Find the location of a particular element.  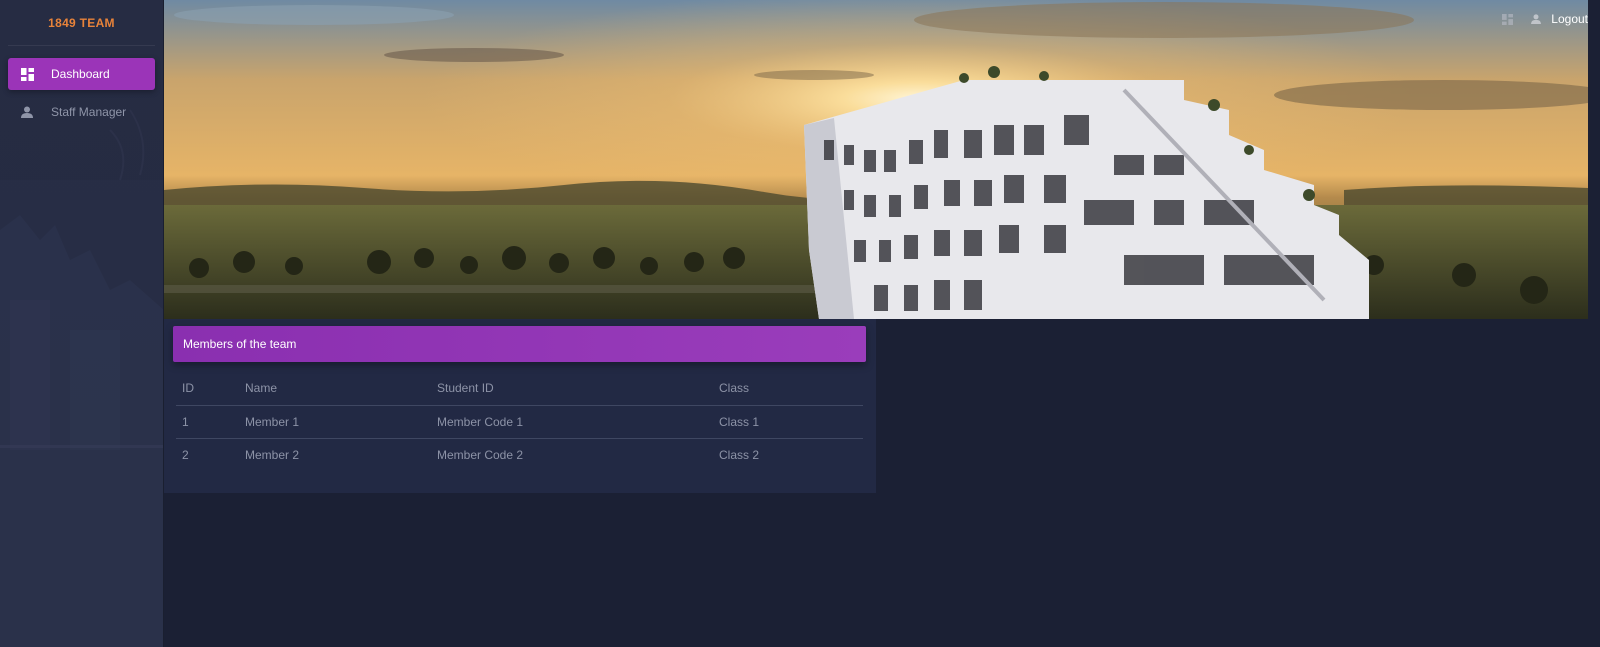

cell-student-id: Member Code 2 is located at coordinates (572, 454).